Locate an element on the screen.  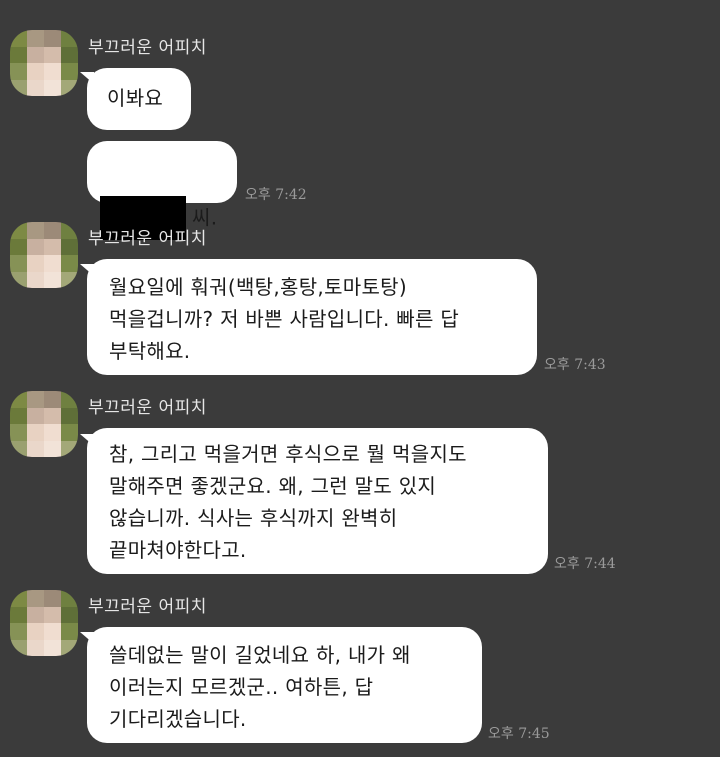
message-suffix: 씨. is located at coordinates (205, 217).